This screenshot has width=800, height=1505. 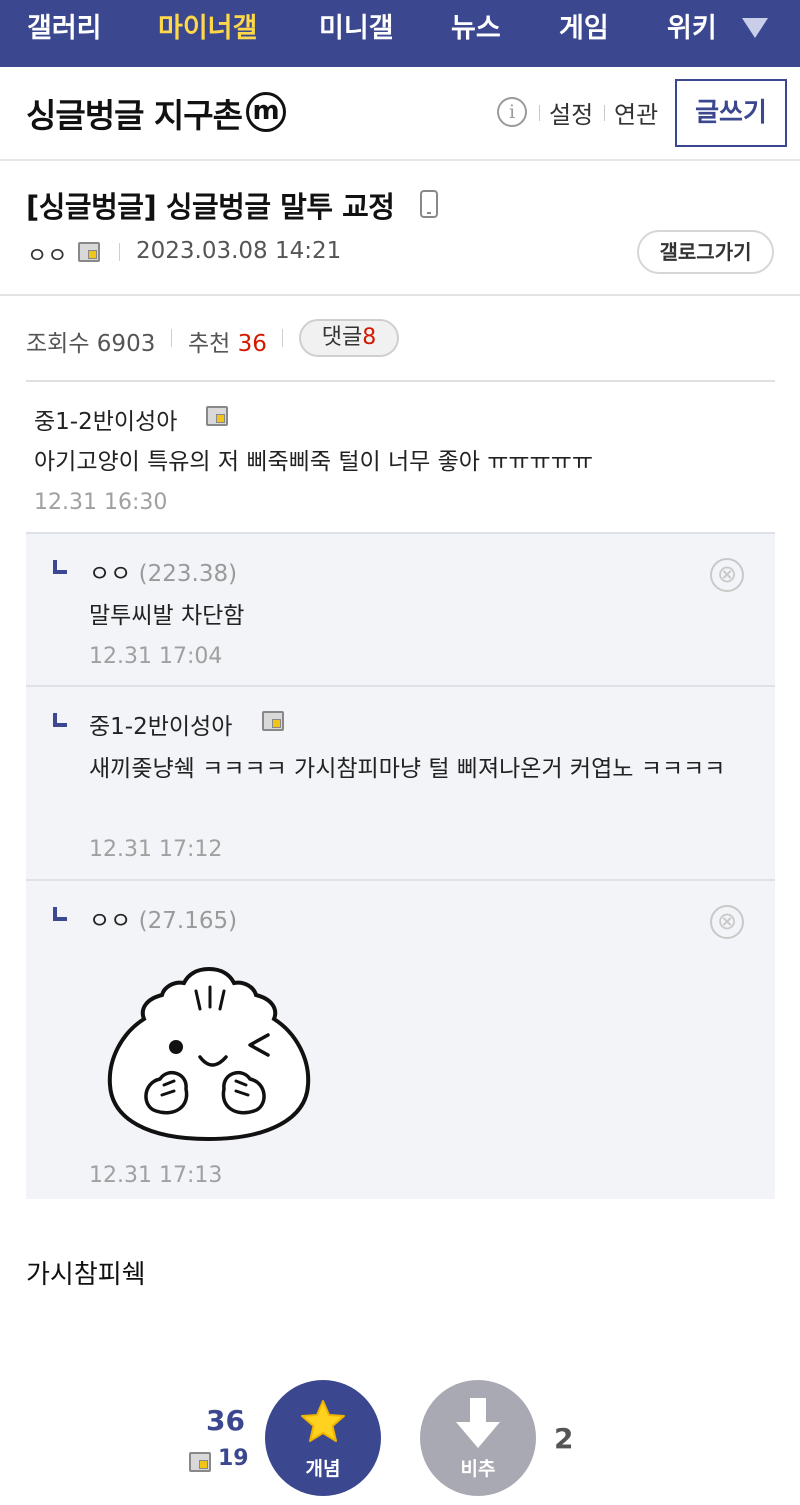 I want to click on nav-item-game: 게임, so click(x=584, y=29).